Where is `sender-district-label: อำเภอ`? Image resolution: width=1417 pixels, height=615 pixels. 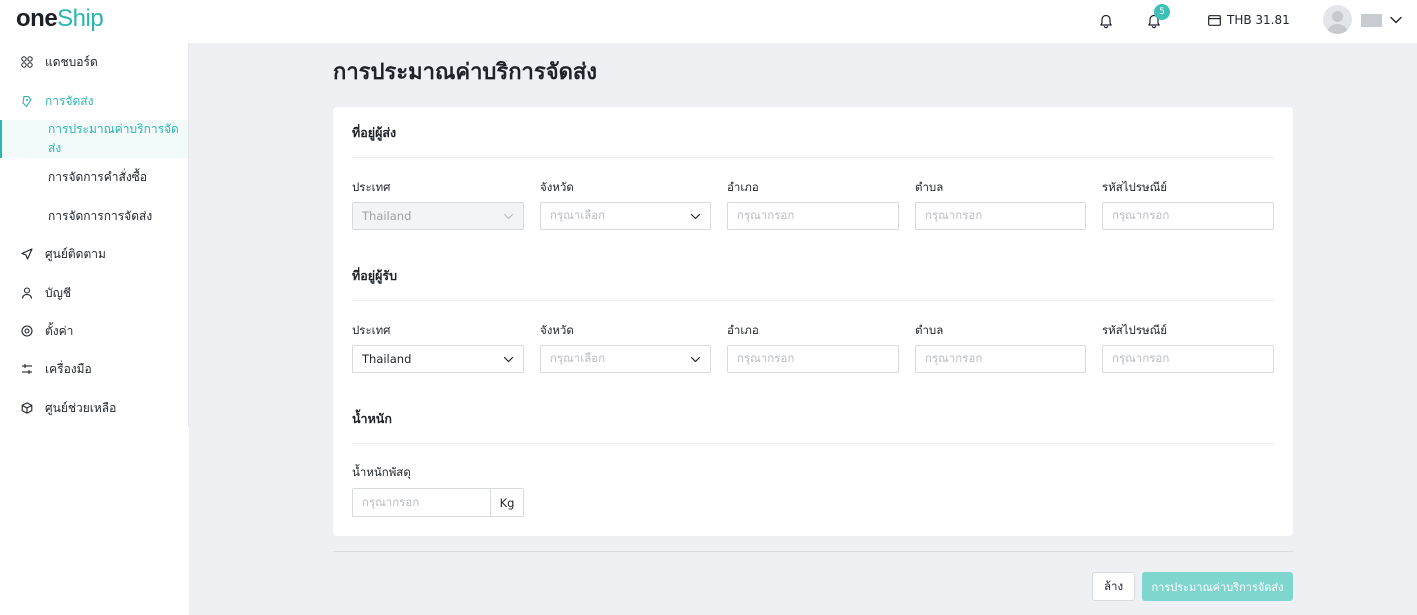
sender-district-label: อำเภอ is located at coordinates (743, 187).